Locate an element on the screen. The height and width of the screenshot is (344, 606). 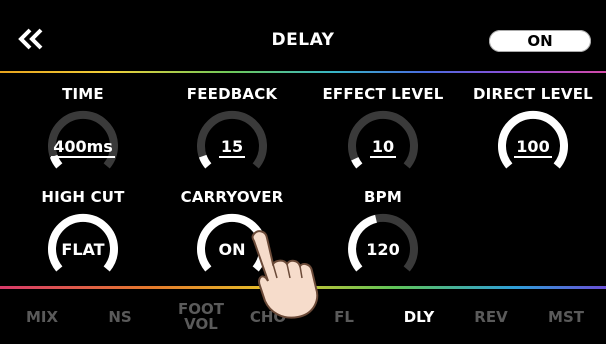
knob-effect-level: EFFECT LEVEL 10 is located at coordinates (383, 130).